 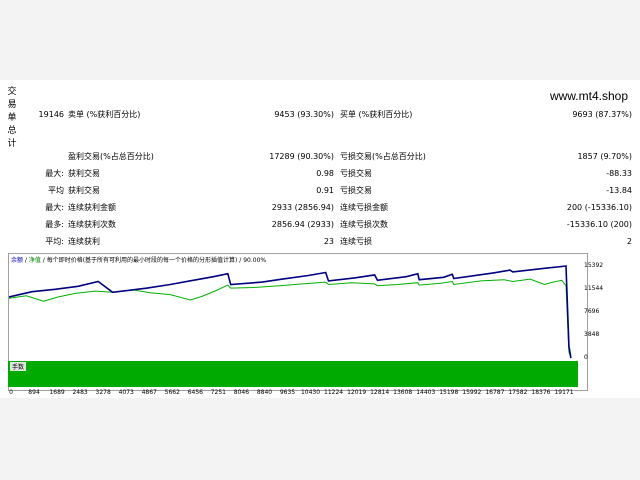 What do you see at coordinates (541, 392) in the screenshot?
I see `x-tick-label: 18376` at bounding box center [541, 392].